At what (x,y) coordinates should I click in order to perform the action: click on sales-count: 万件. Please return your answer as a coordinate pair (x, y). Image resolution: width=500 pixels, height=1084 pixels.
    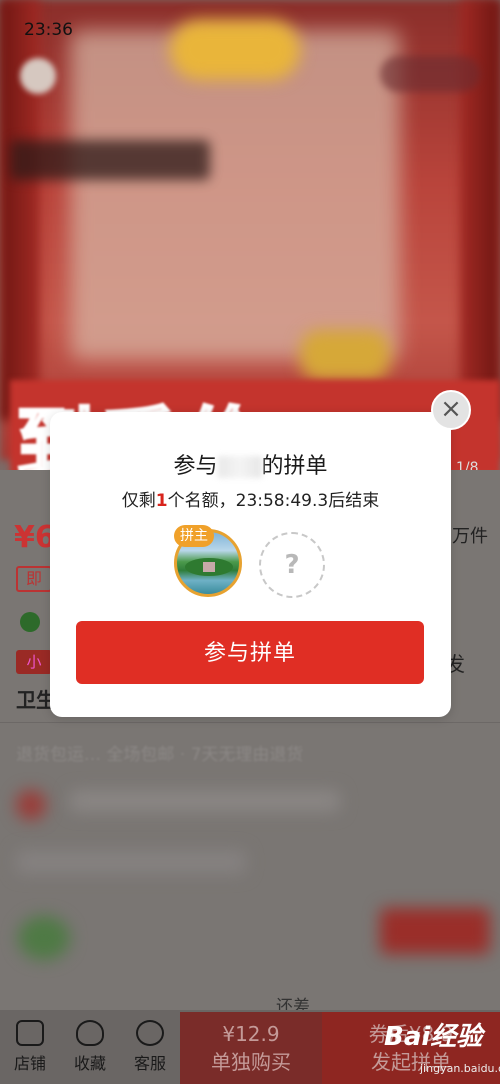
    Looking at the image, I should click on (470, 536).